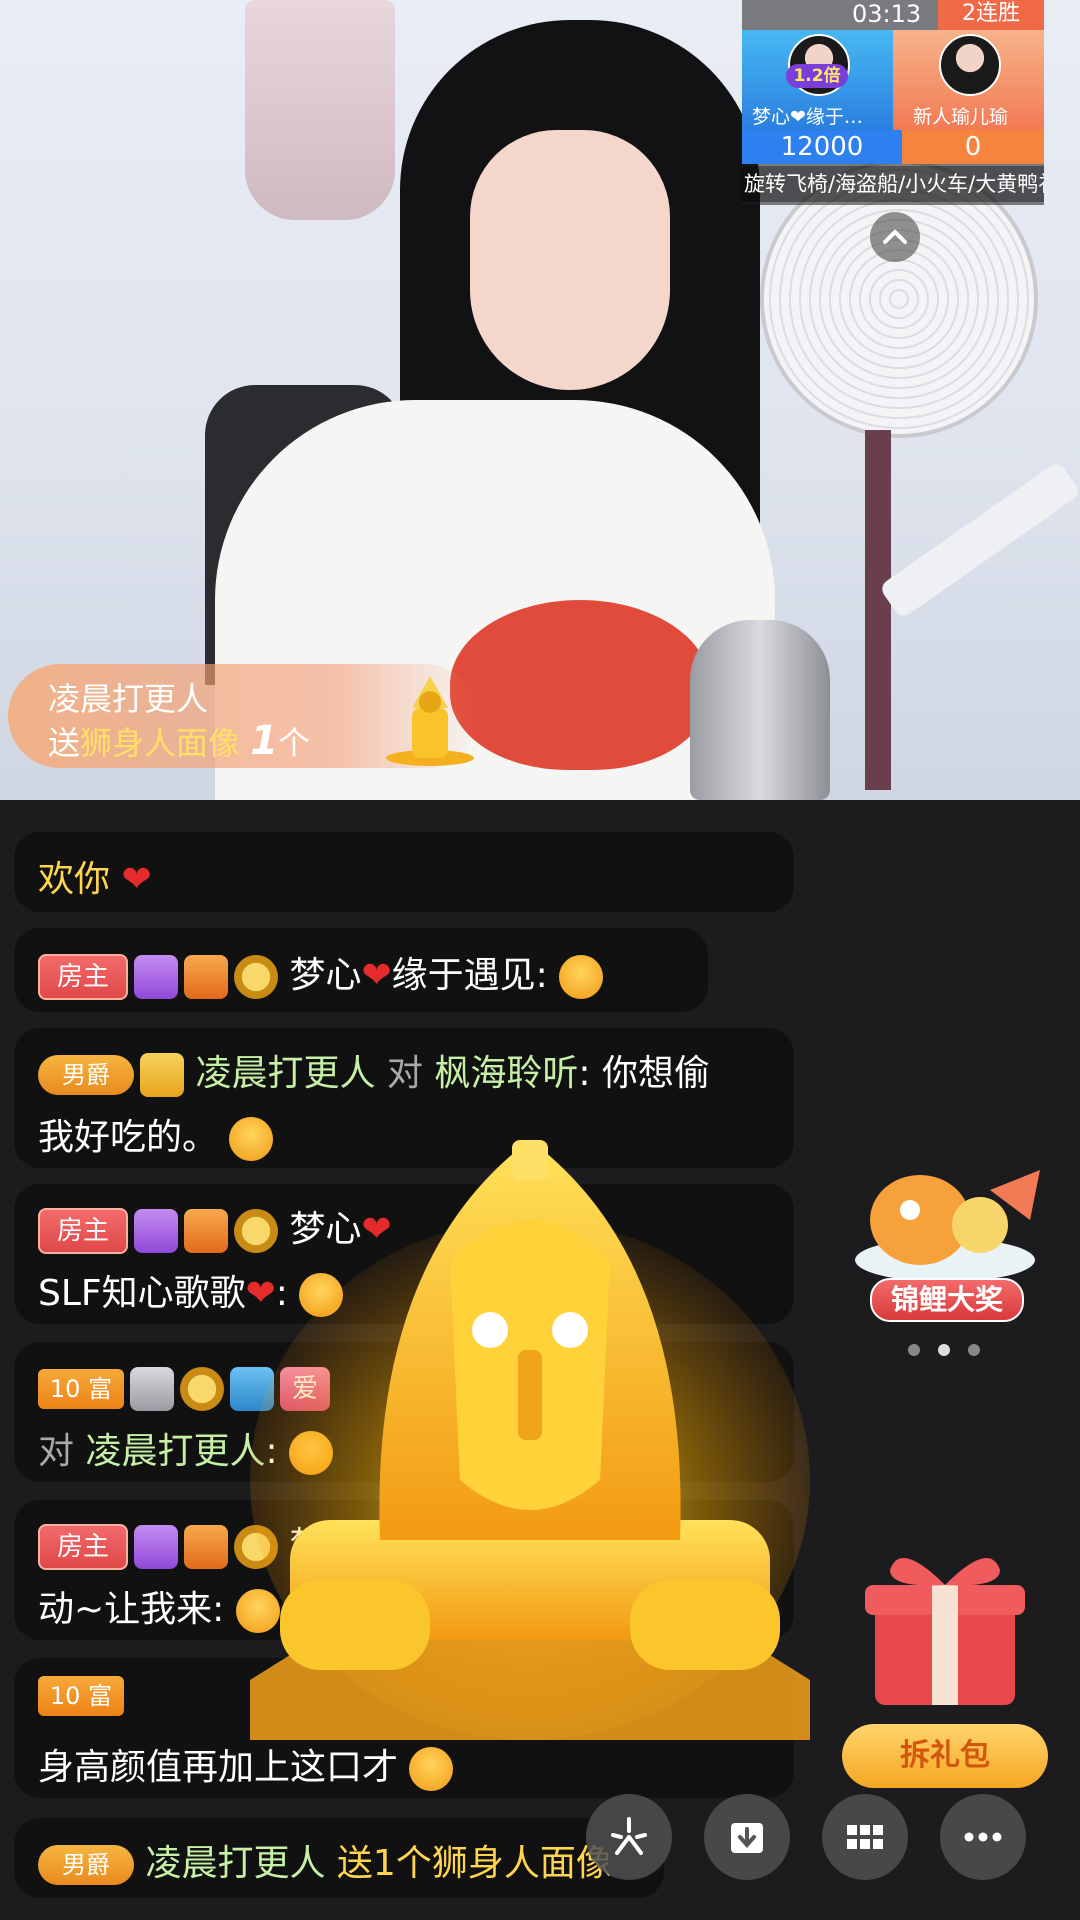 The width and height of the screenshot is (1080, 1920). I want to click on carousel-dot-active, so click(944, 1350).